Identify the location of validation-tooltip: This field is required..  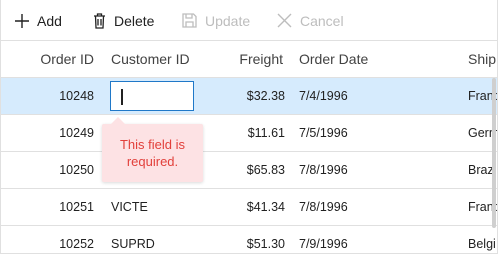
(152, 149).